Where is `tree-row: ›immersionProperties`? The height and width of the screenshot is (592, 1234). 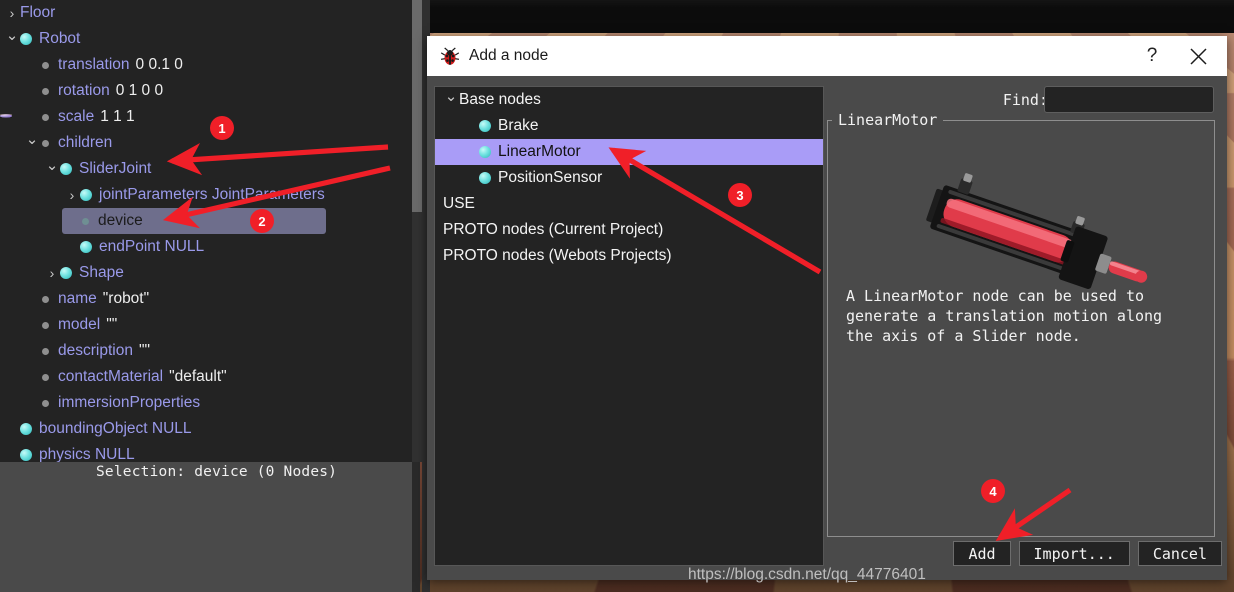
tree-row: ›immersionProperties is located at coordinates (206, 403).